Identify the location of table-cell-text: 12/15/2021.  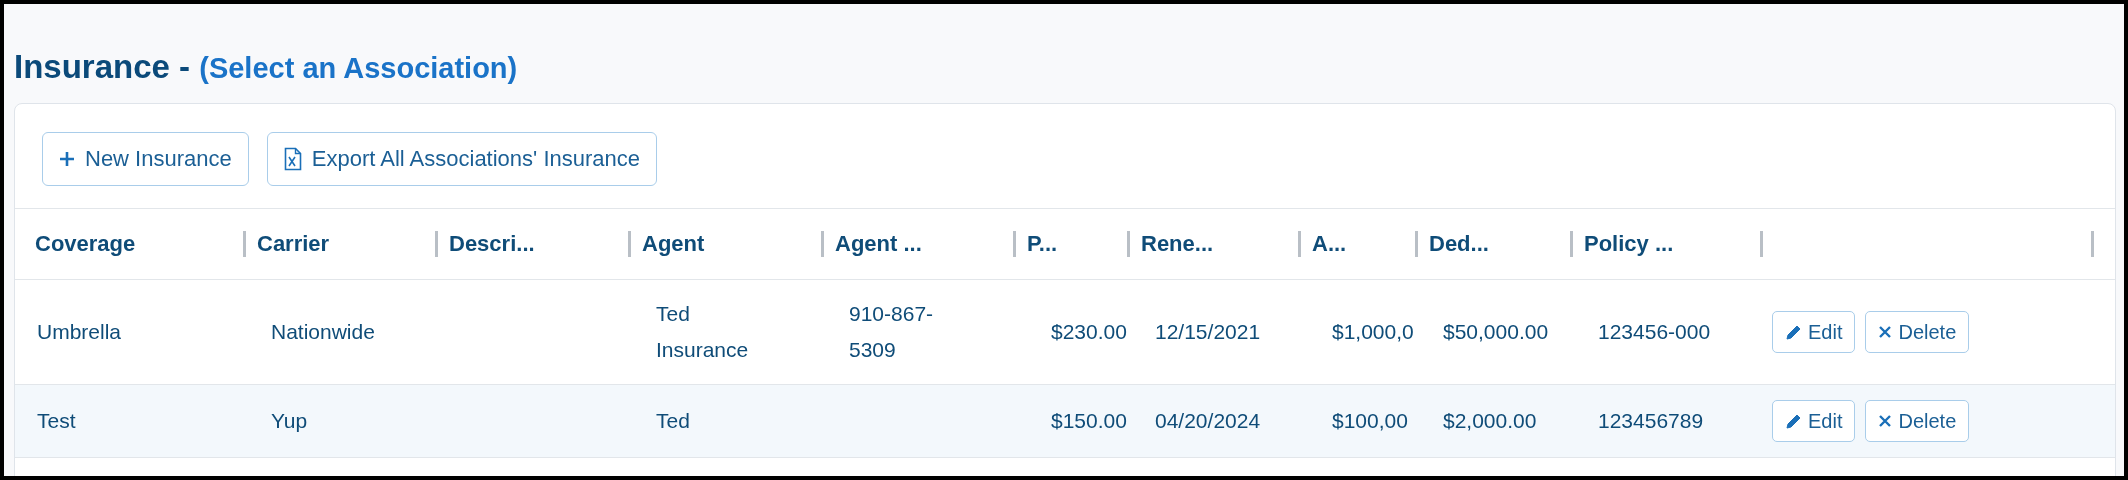
(1208, 332).